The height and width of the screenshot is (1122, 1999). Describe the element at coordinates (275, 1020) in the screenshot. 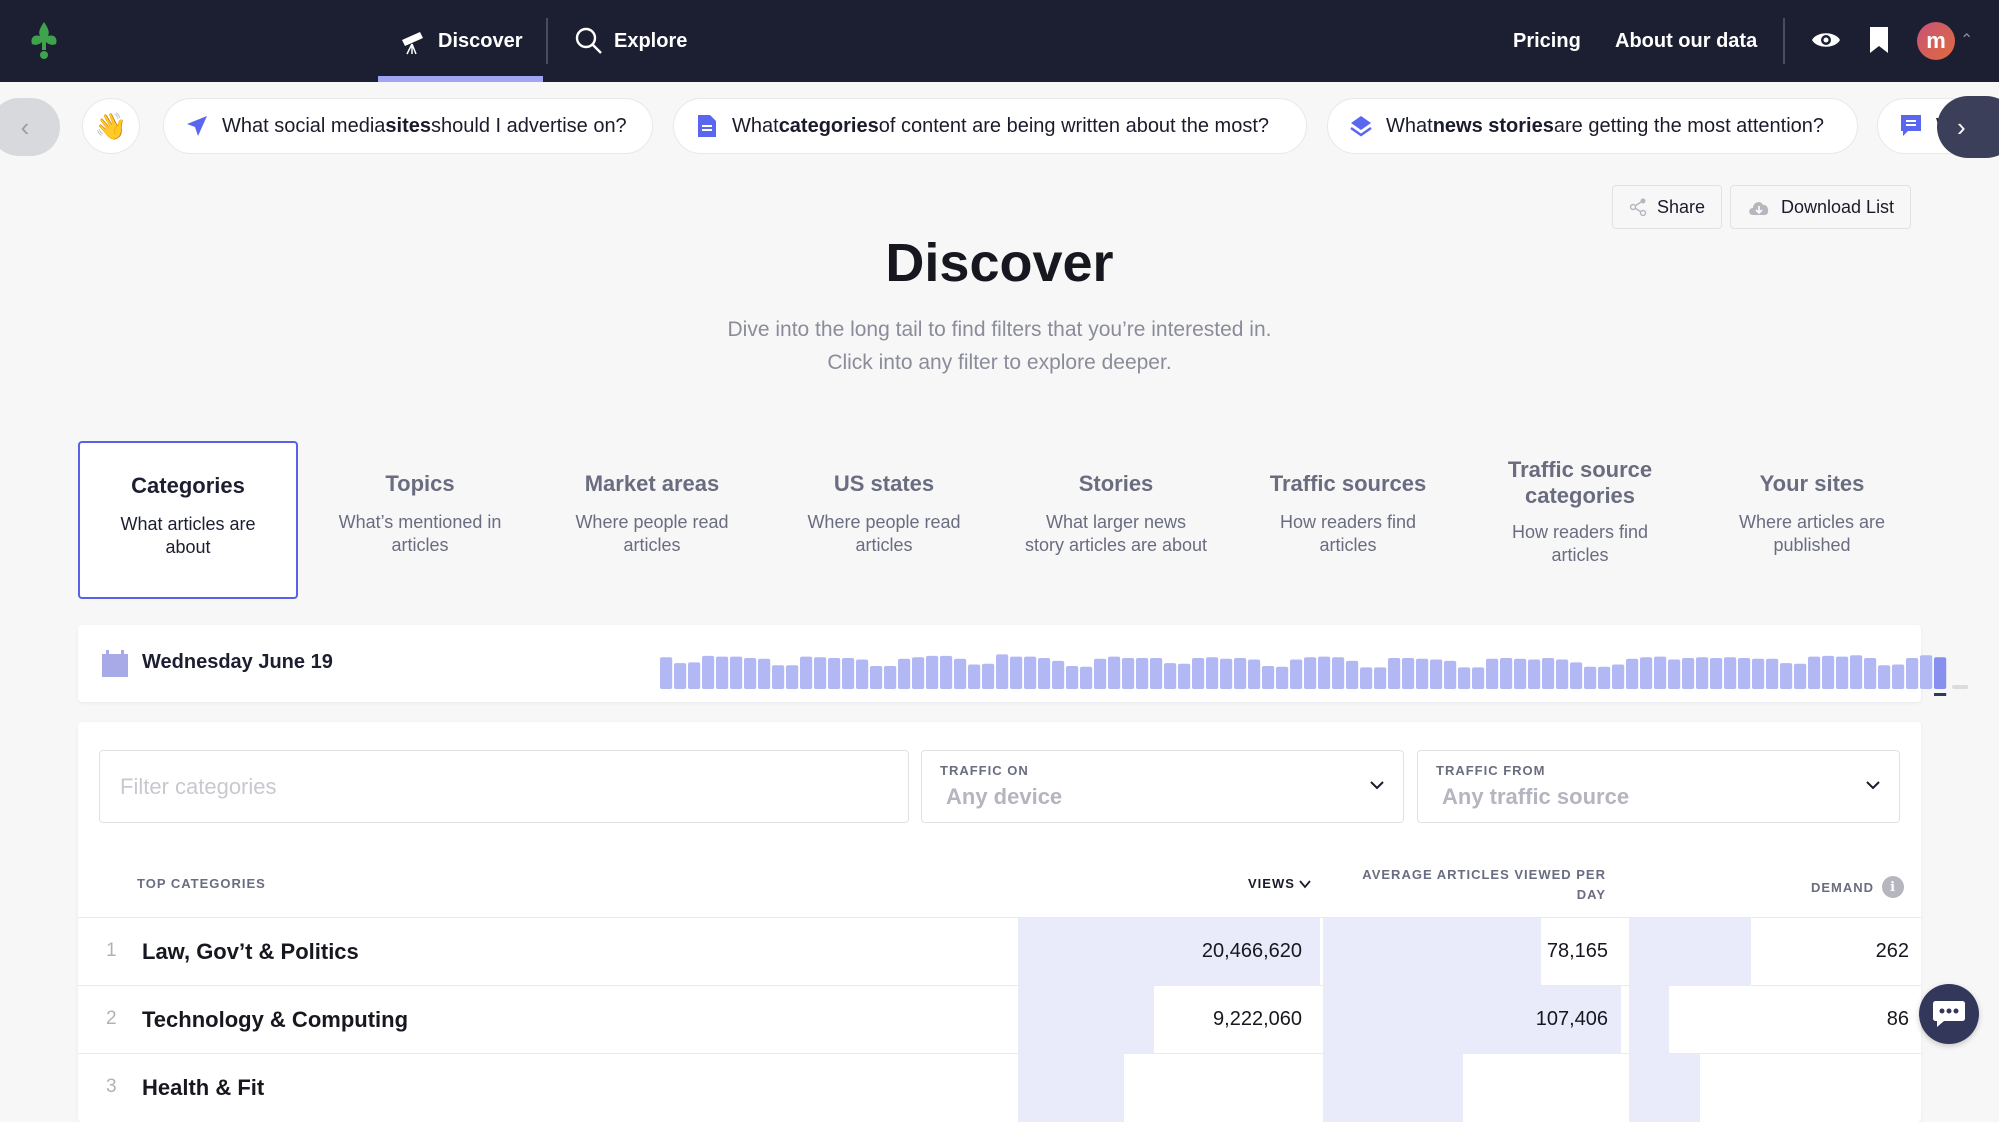

I see `category-name: Technology & Computing` at that location.